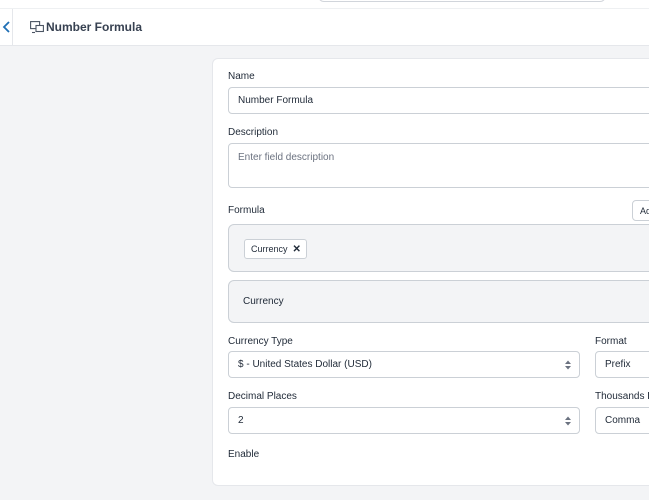 This screenshot has height=500, width=649. I want to click on formula-label: Formula, so click(246, 210).